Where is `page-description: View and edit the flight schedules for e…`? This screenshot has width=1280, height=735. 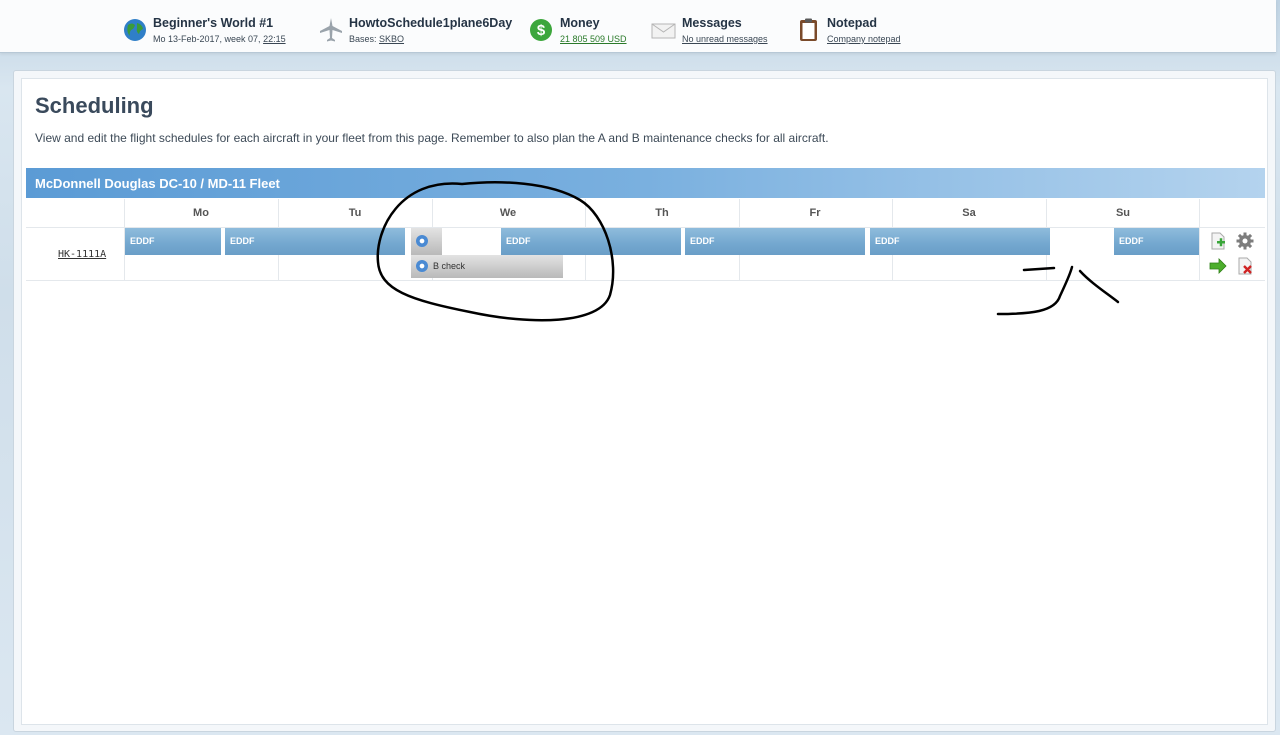
page-description: View and edit the flight schedules for e… is located at coordinates (432, 138).